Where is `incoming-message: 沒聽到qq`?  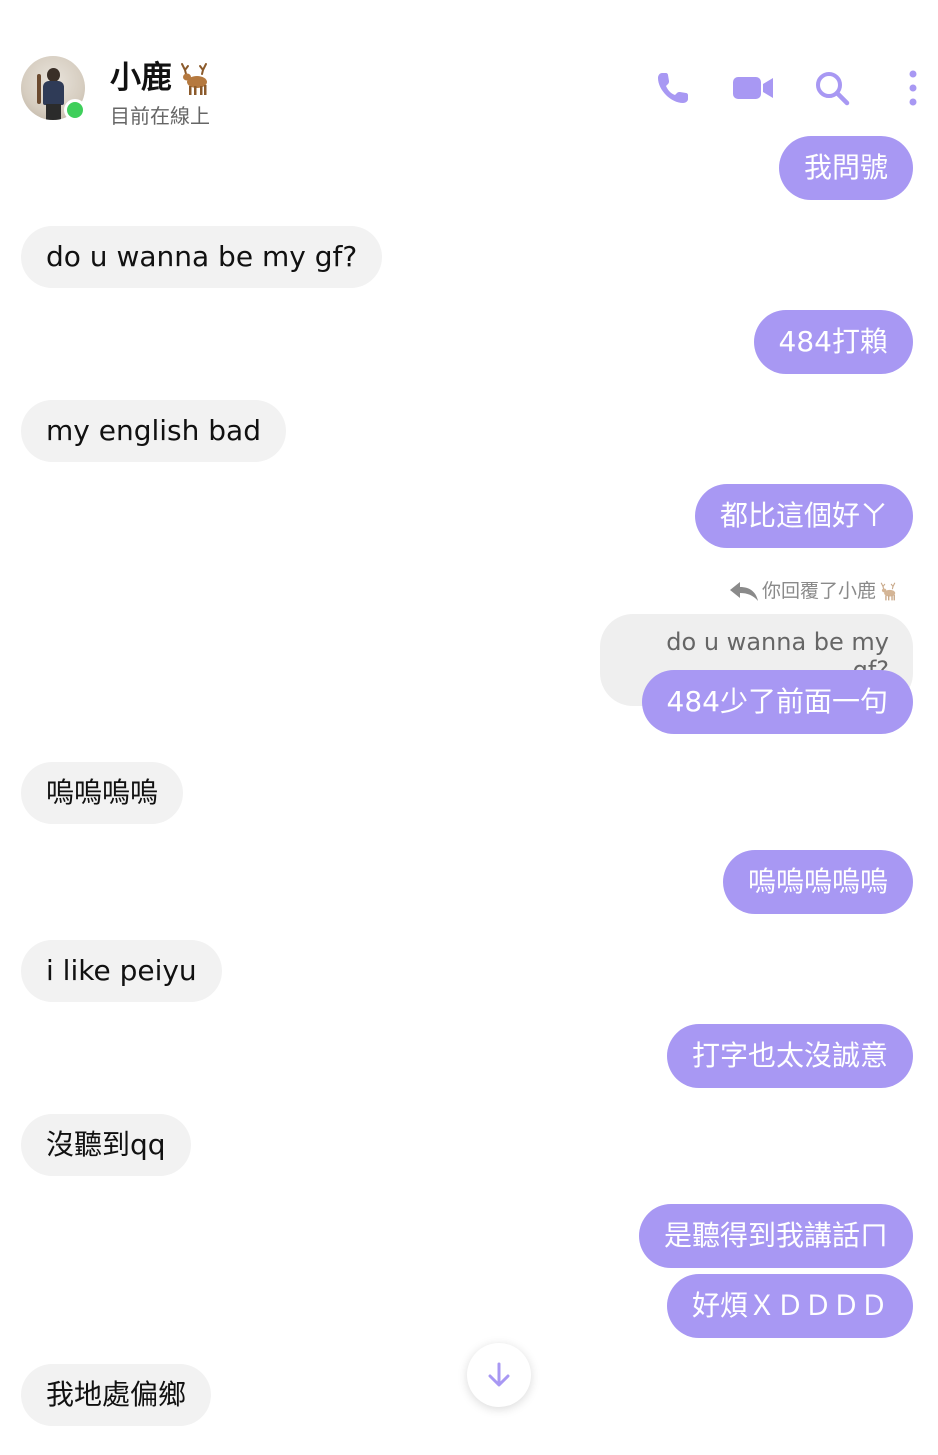
incoming-message: 沒聽到qq is located at coordinates (106, 1145).